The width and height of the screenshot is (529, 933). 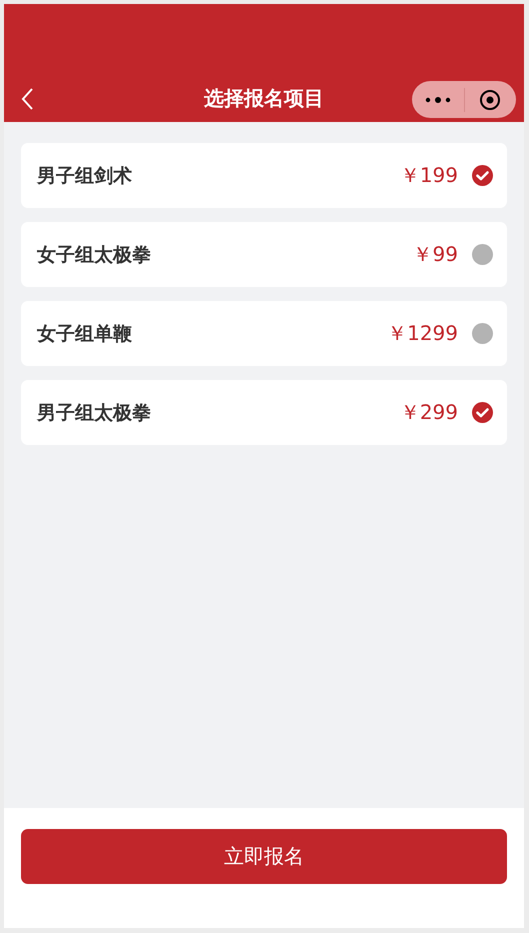 What do you see at coordinates (422, 333) in the screenshot?
I see `item-price: ￥1299` at bounding box center [422, 333].